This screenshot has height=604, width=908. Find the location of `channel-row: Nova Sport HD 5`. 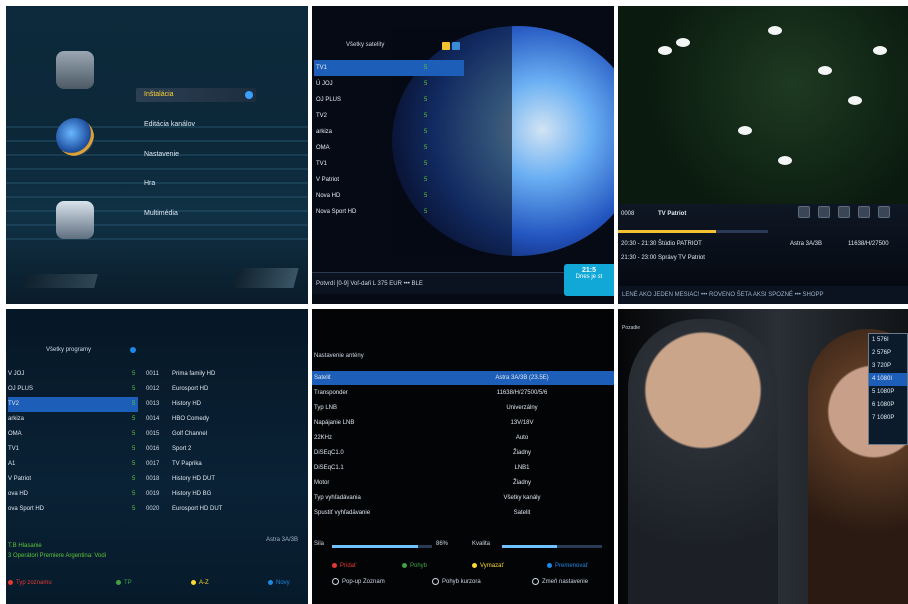

channel-row: Nova Sport HD 5 is located at coordinates (389, 212).